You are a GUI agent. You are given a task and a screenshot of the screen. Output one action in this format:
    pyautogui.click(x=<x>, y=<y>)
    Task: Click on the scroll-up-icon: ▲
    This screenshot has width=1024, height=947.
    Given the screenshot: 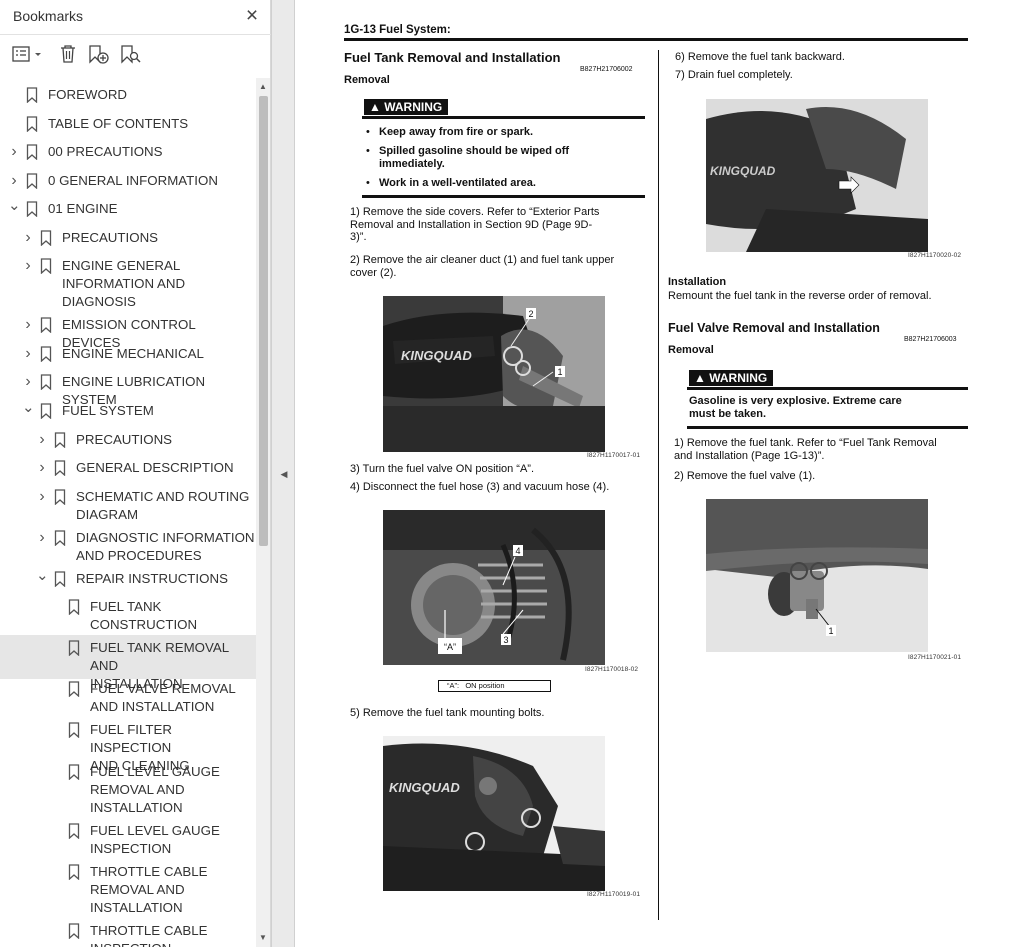 What is the action you would take?
    pyautogui.click(x=263, y=87)
    